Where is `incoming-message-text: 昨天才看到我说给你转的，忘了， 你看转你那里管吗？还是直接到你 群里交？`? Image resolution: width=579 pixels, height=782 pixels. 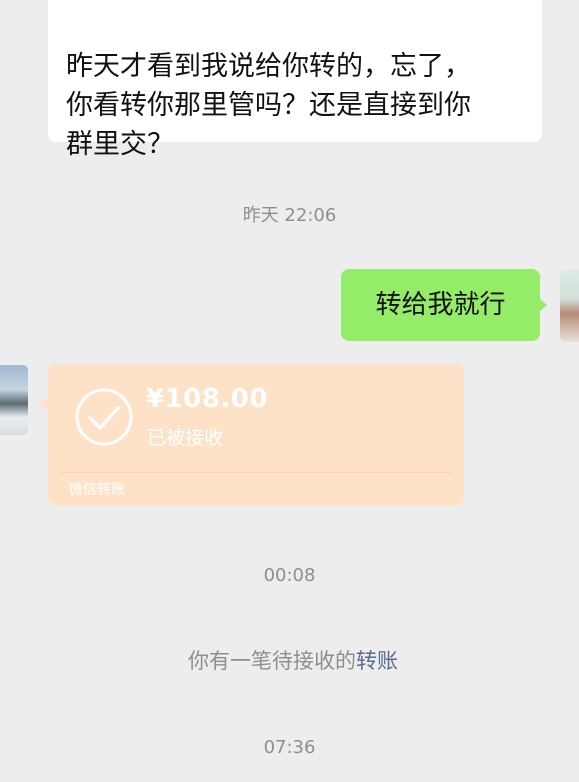
incoming-message-text: 昨天才看到我说给你转的，忘了， 你看转你那里管吗？还是直接到你 群里交？ is located at coordinates (268, 105).